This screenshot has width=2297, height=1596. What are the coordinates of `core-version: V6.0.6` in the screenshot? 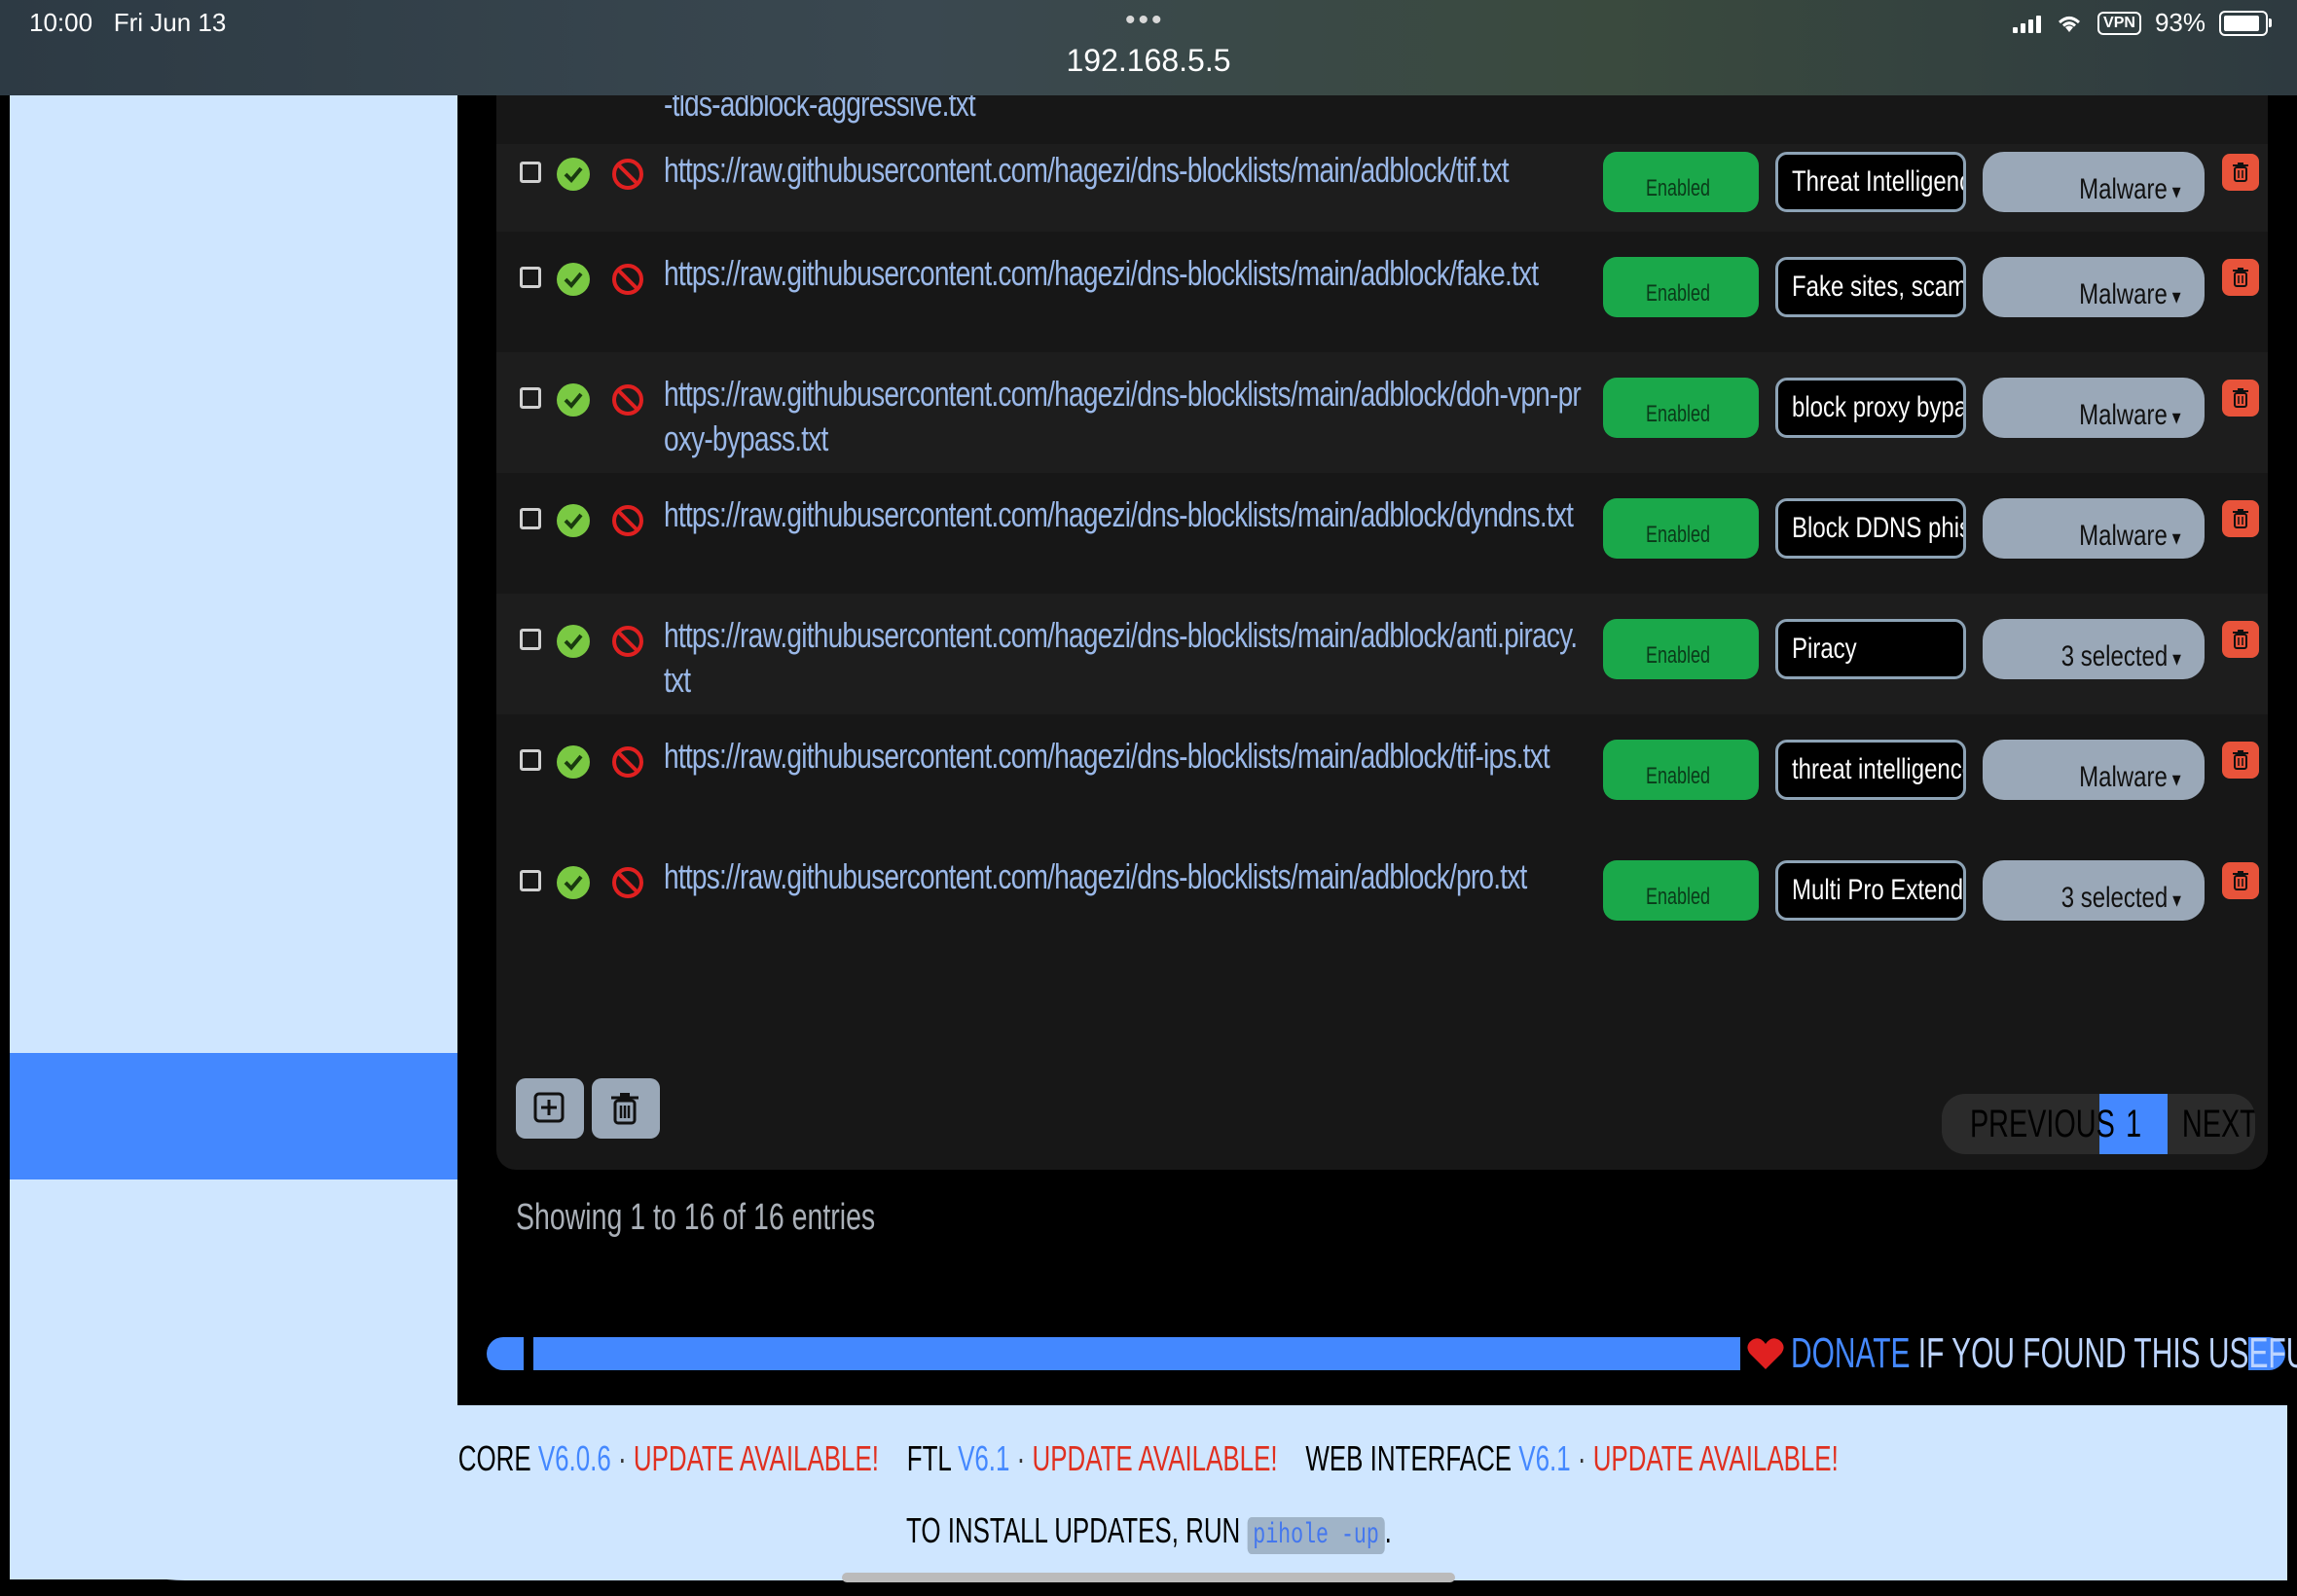 It's located at (574, 1458).